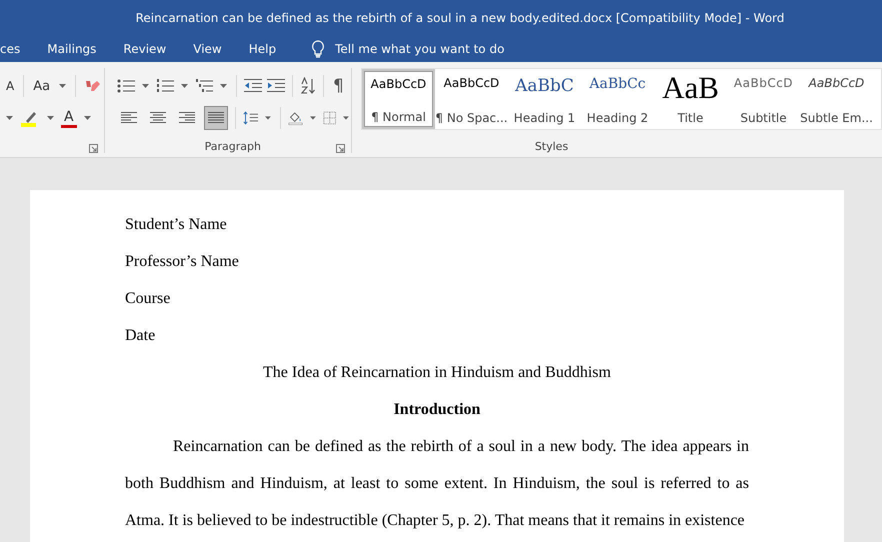 Image resolution: width=882 pixels, height=542 pixels. I want to click on section-heading: Introduction, so click(437, 410).